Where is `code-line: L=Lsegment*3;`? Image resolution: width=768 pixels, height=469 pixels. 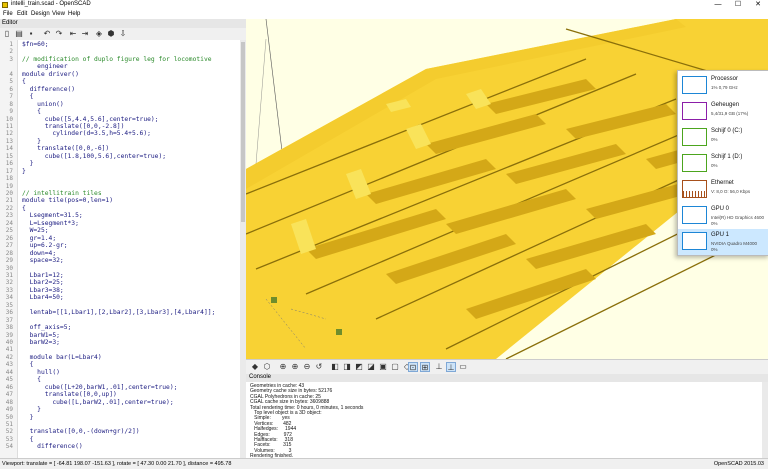 code-line: L=Lsegment*3; is located at coordinates (50, 223).